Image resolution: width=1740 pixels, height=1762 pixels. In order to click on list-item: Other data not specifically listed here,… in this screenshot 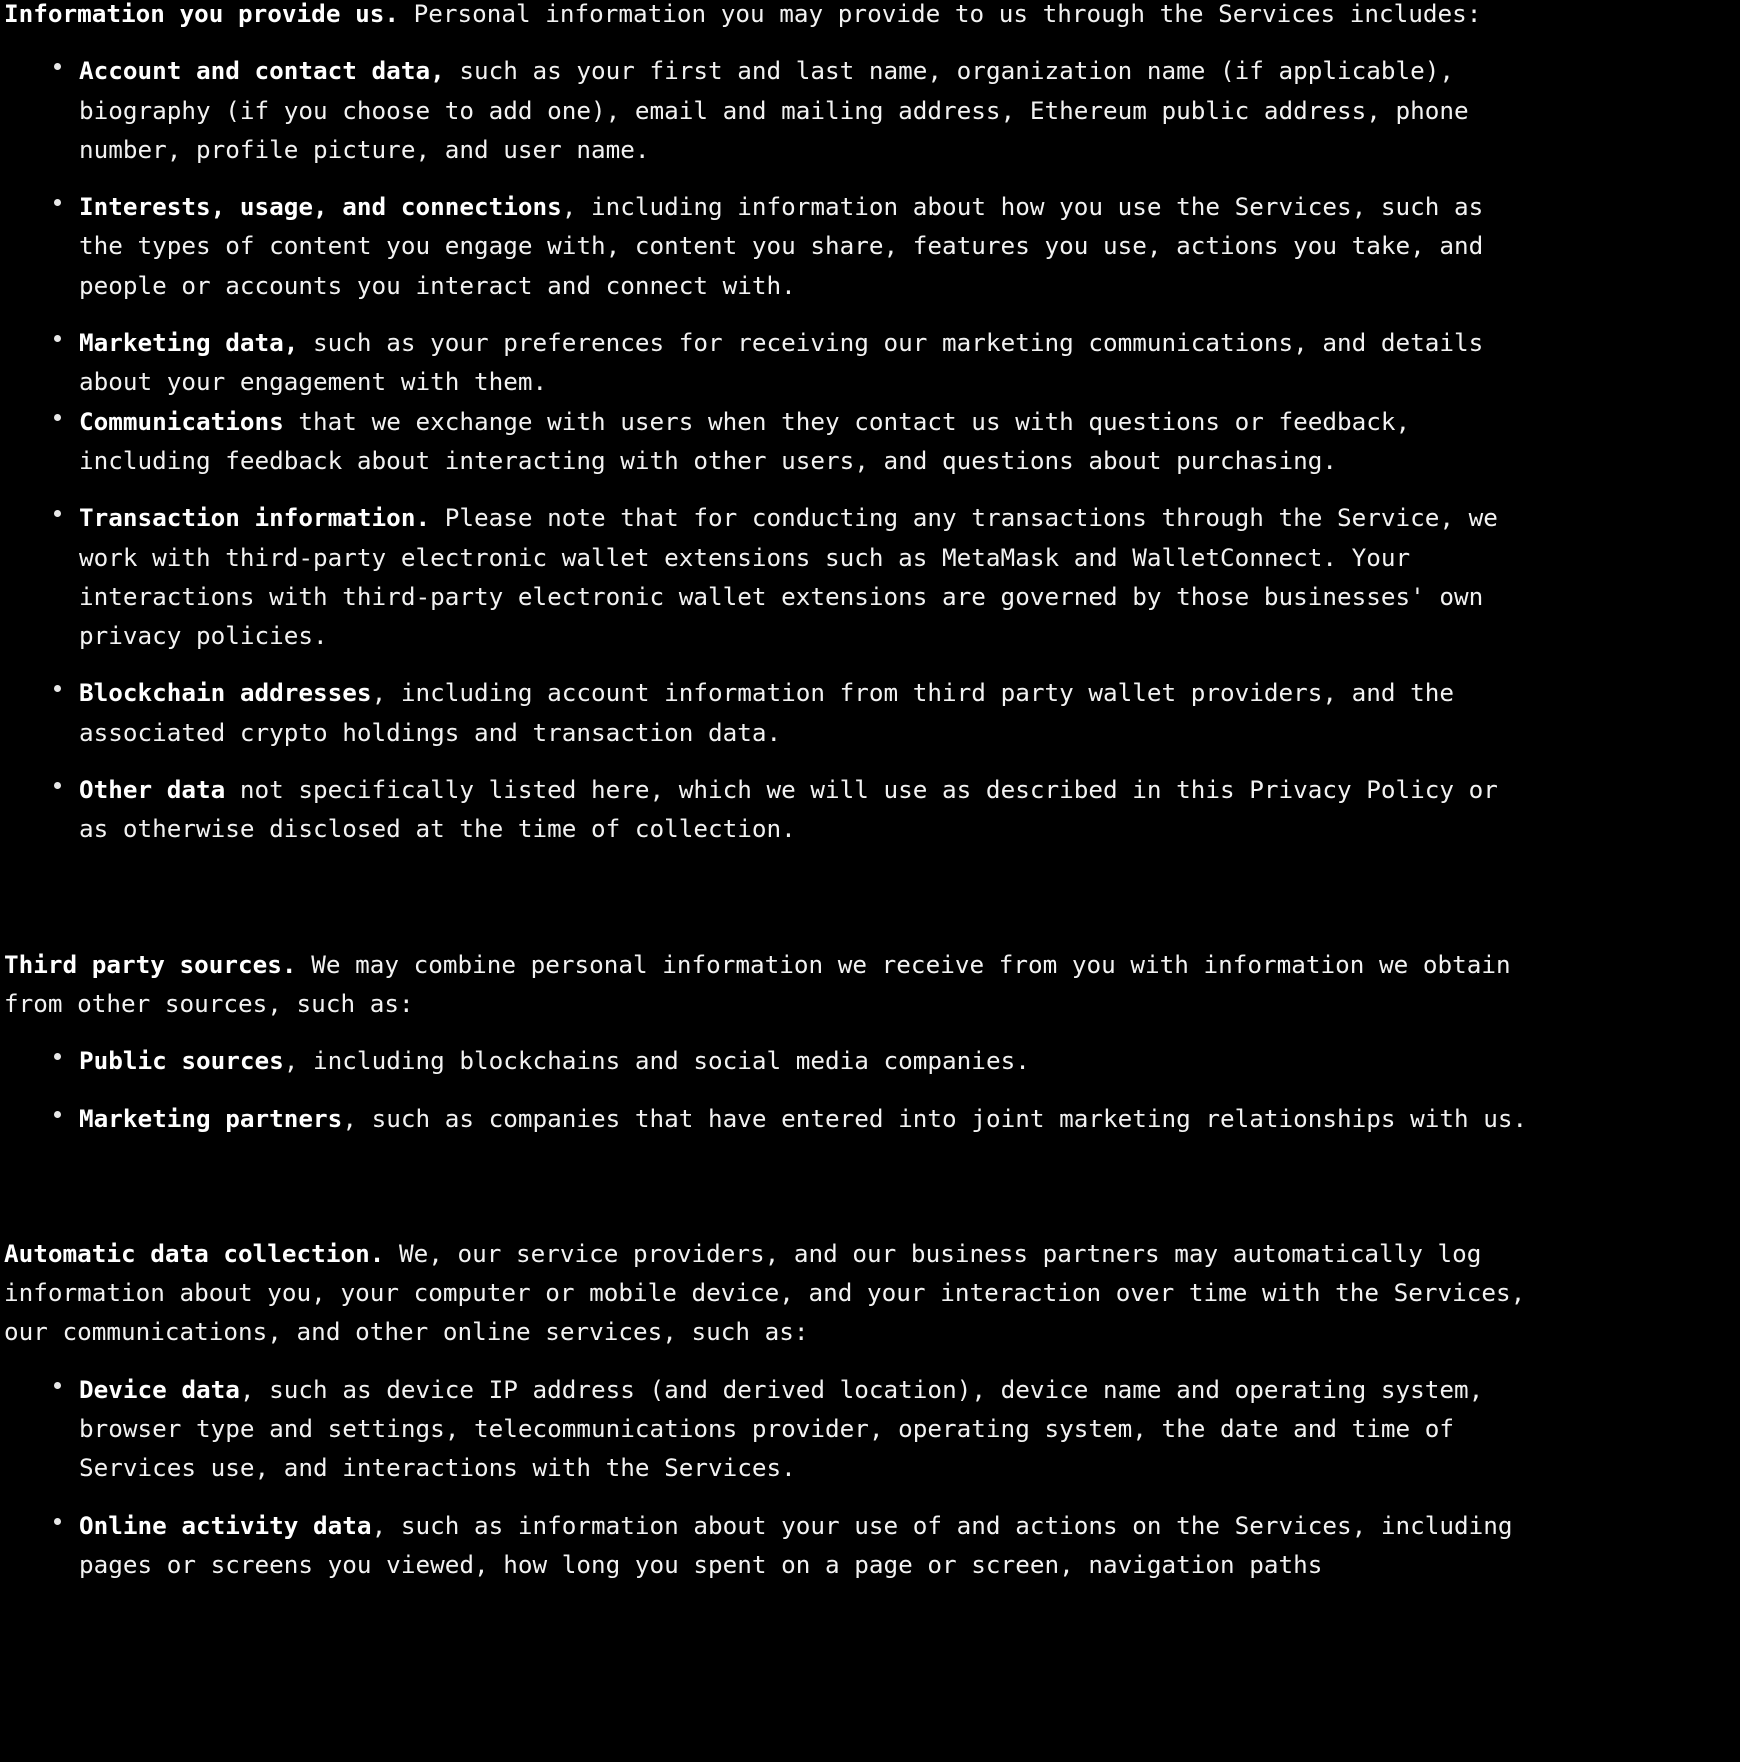, I will do `click(768, 809)`.